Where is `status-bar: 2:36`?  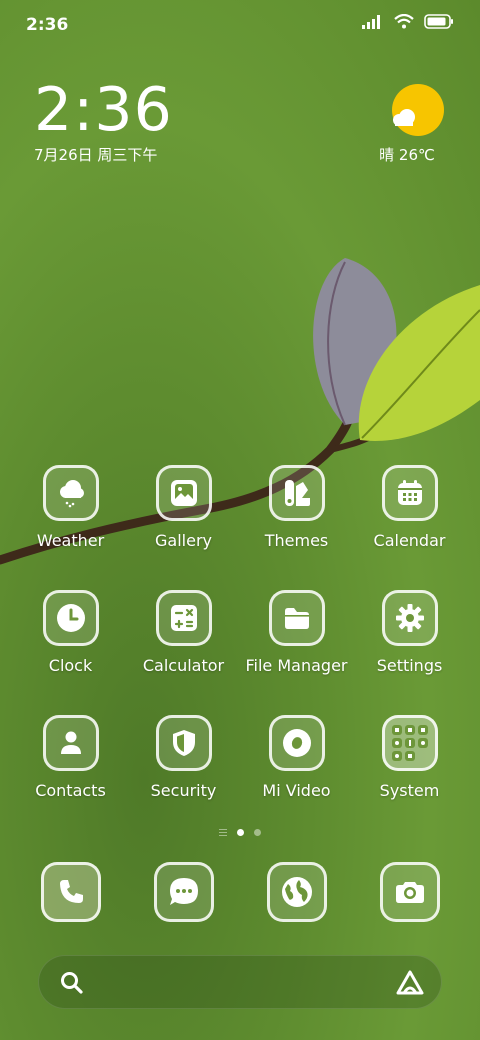 status-bar: 2:36 is located at coordinates (240, 25).